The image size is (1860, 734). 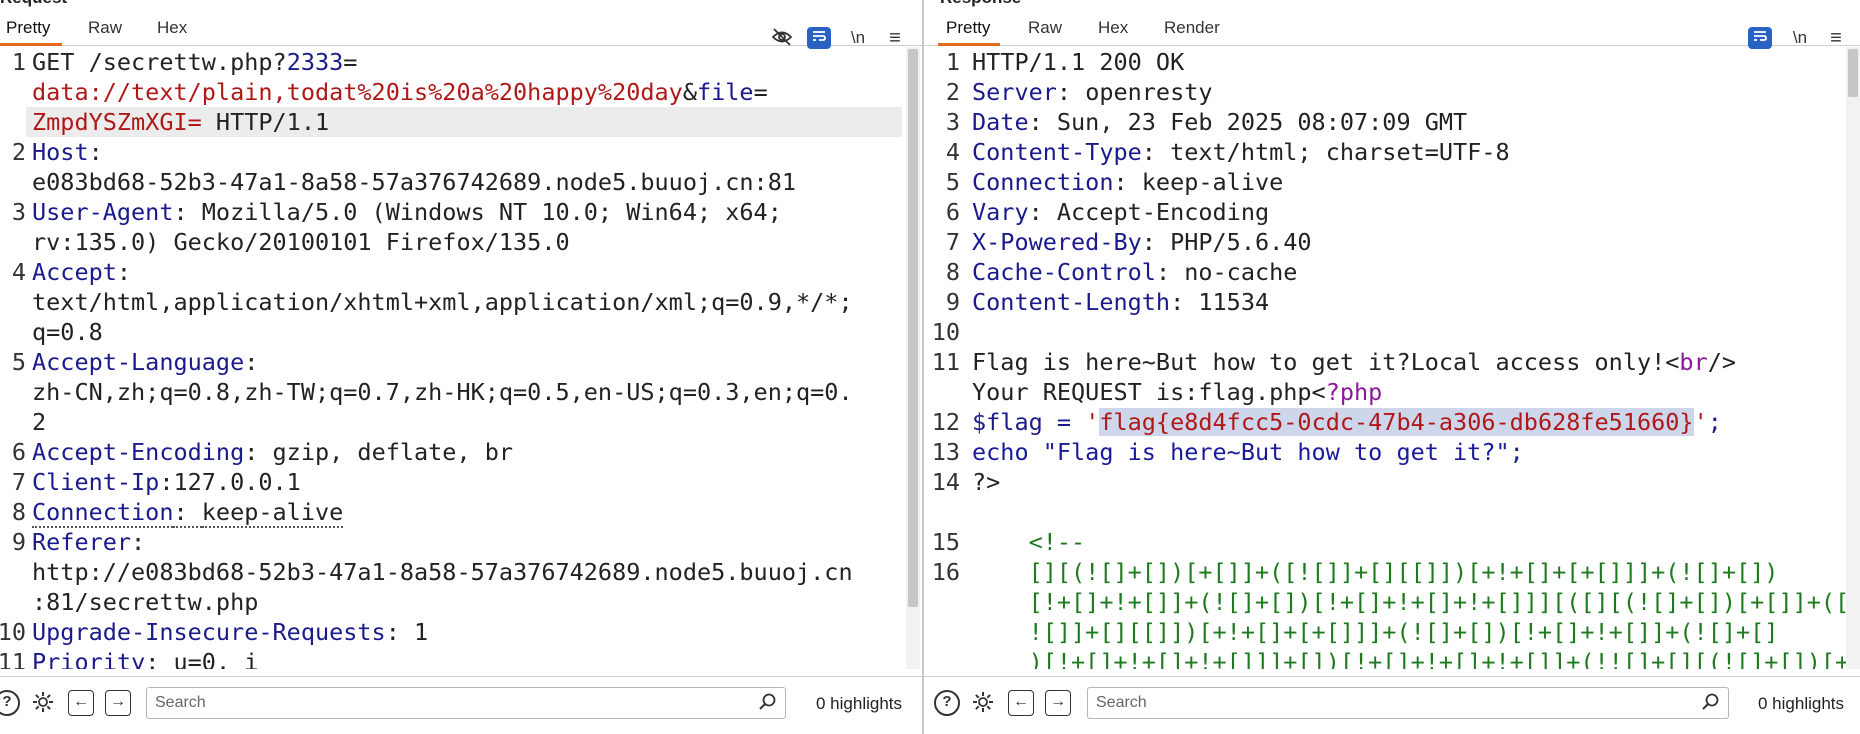 What do you see at coordinates (145, 602) in the screenshot?
I see `header-value: :81/secrettw.php` at bounding box center [145, 602].